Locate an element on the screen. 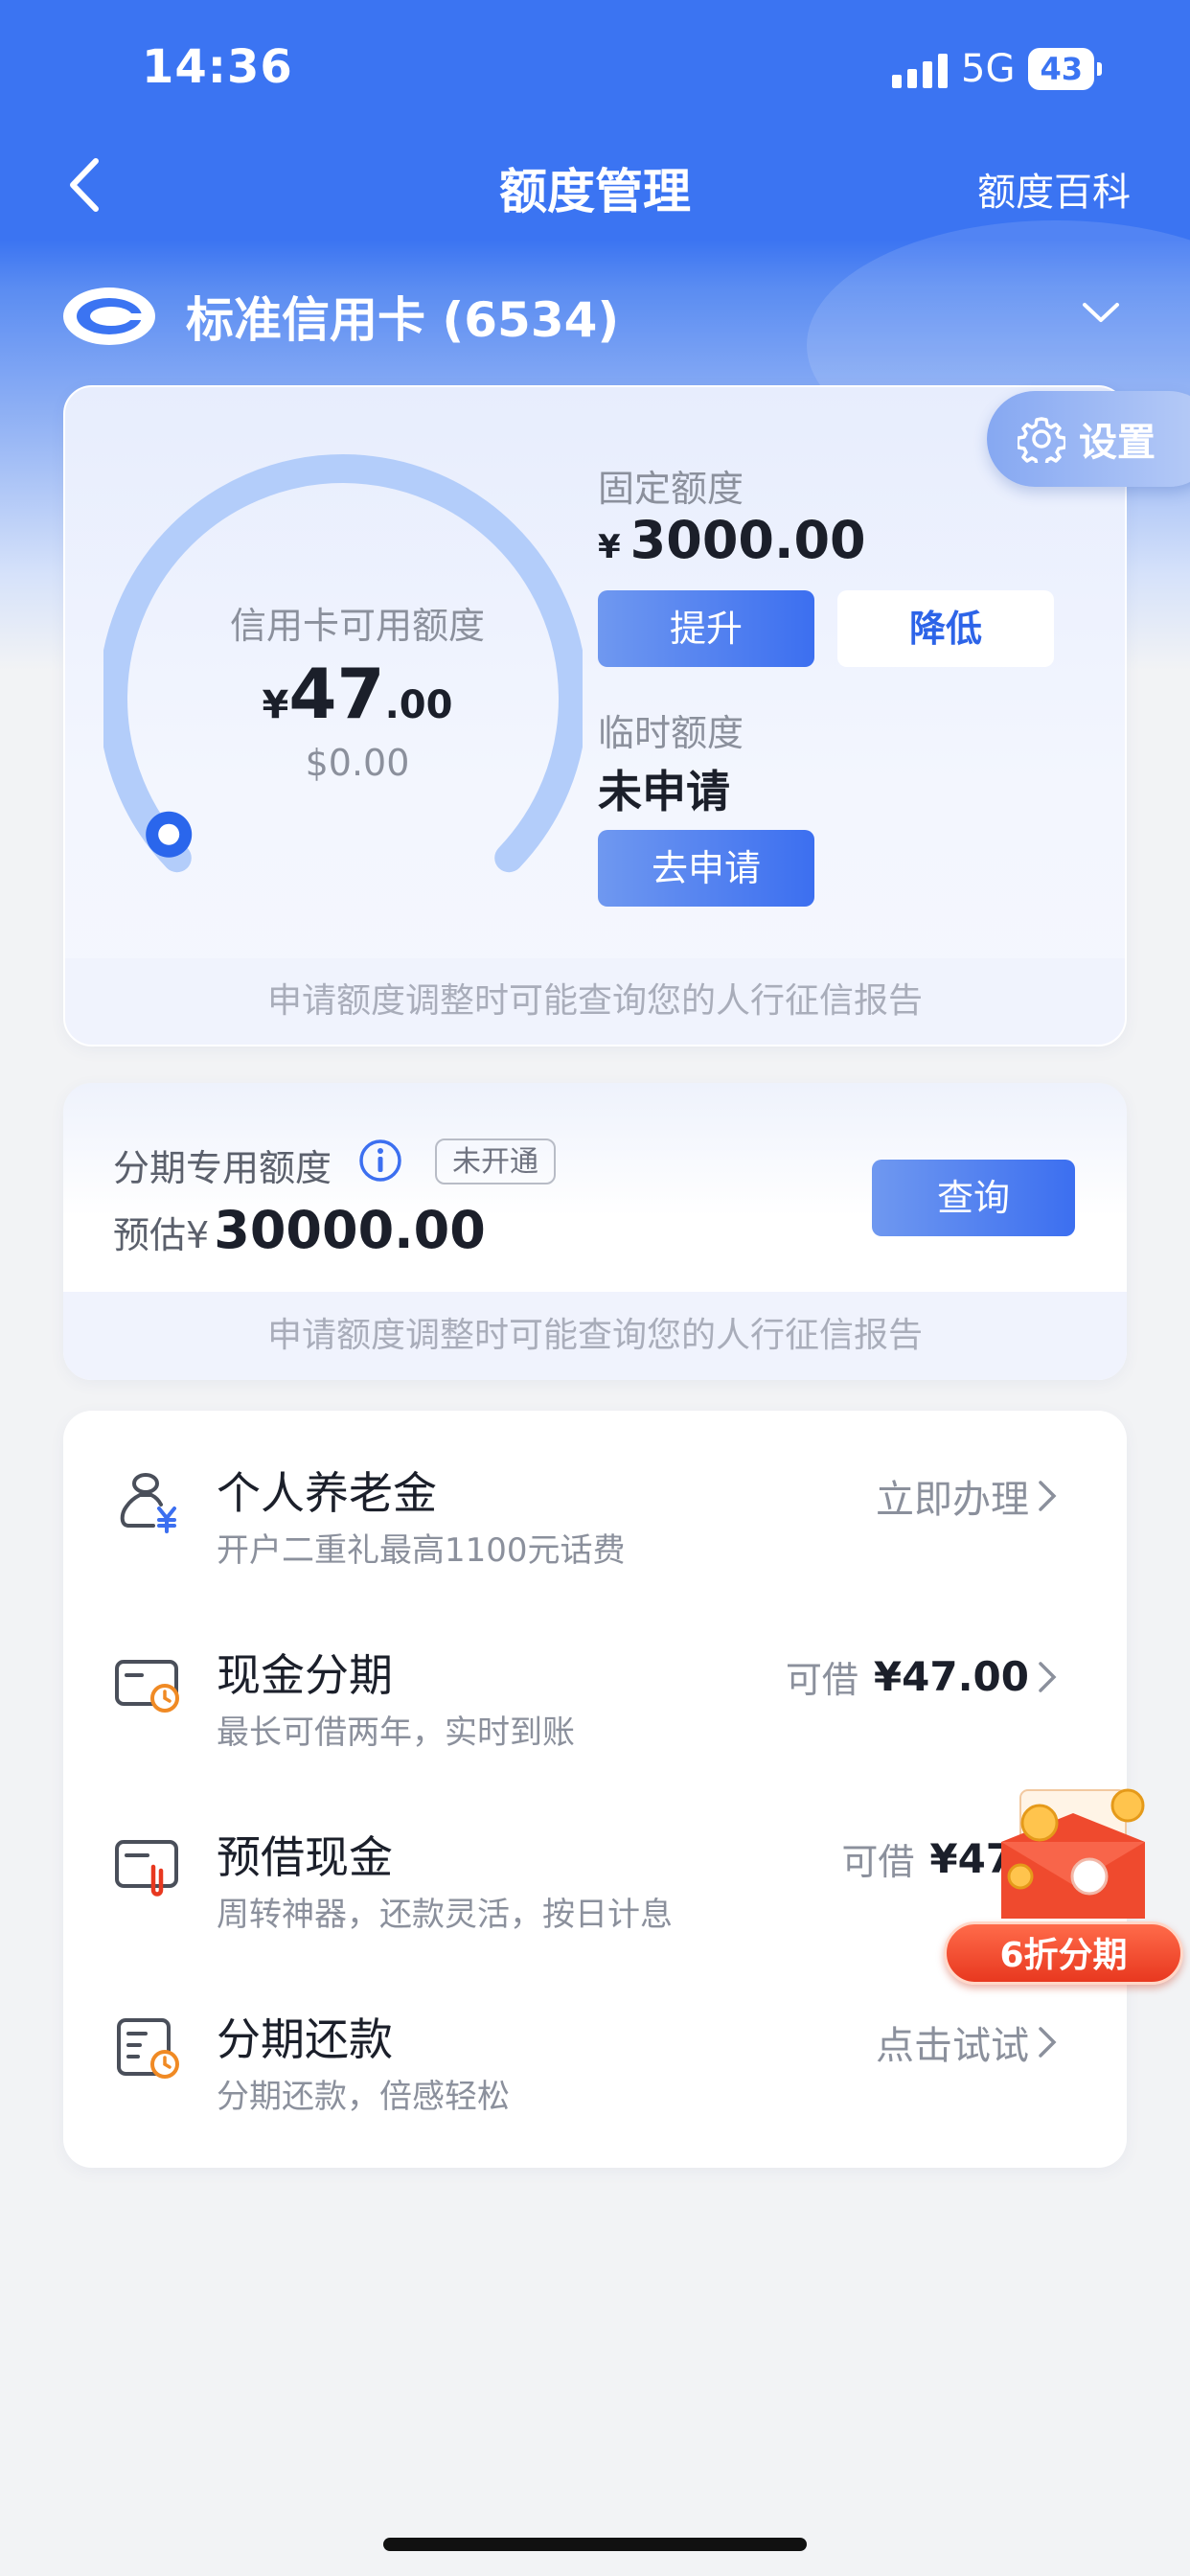 The height and width of the screenshot is (2576, 1190). estimate-amount: 30000.00 is located at coordinates (350, 1230).